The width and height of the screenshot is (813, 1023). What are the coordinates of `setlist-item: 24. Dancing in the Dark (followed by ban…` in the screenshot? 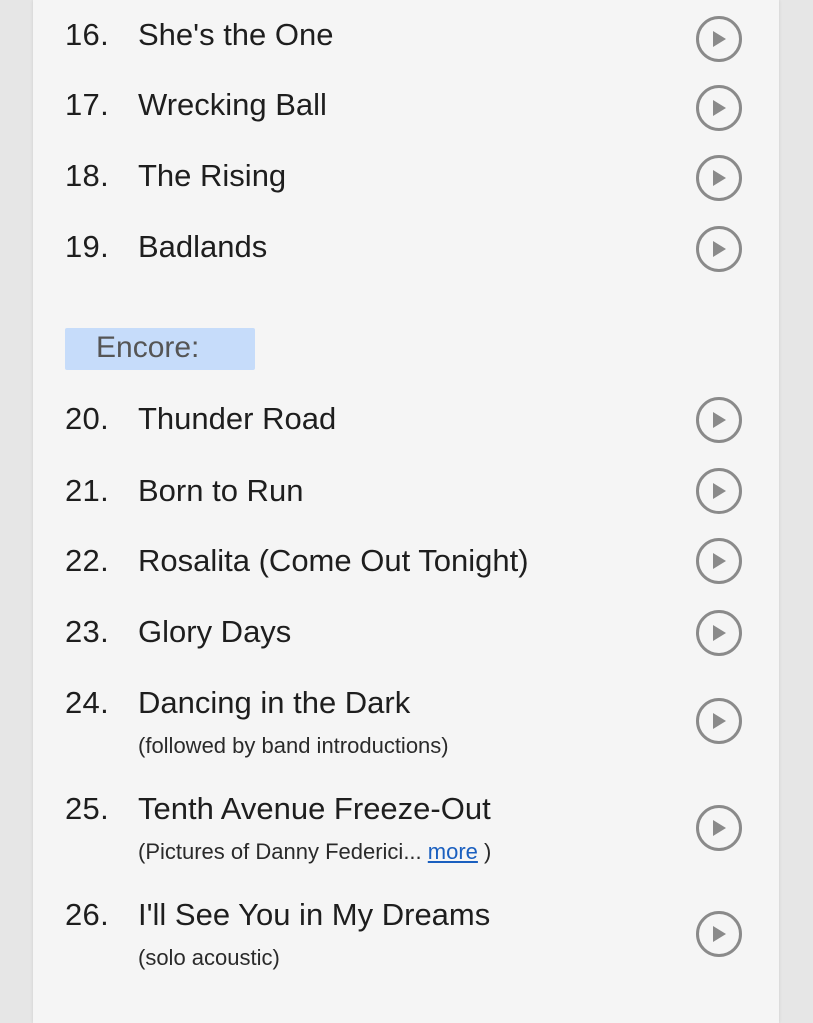 It's located at (406, 721).